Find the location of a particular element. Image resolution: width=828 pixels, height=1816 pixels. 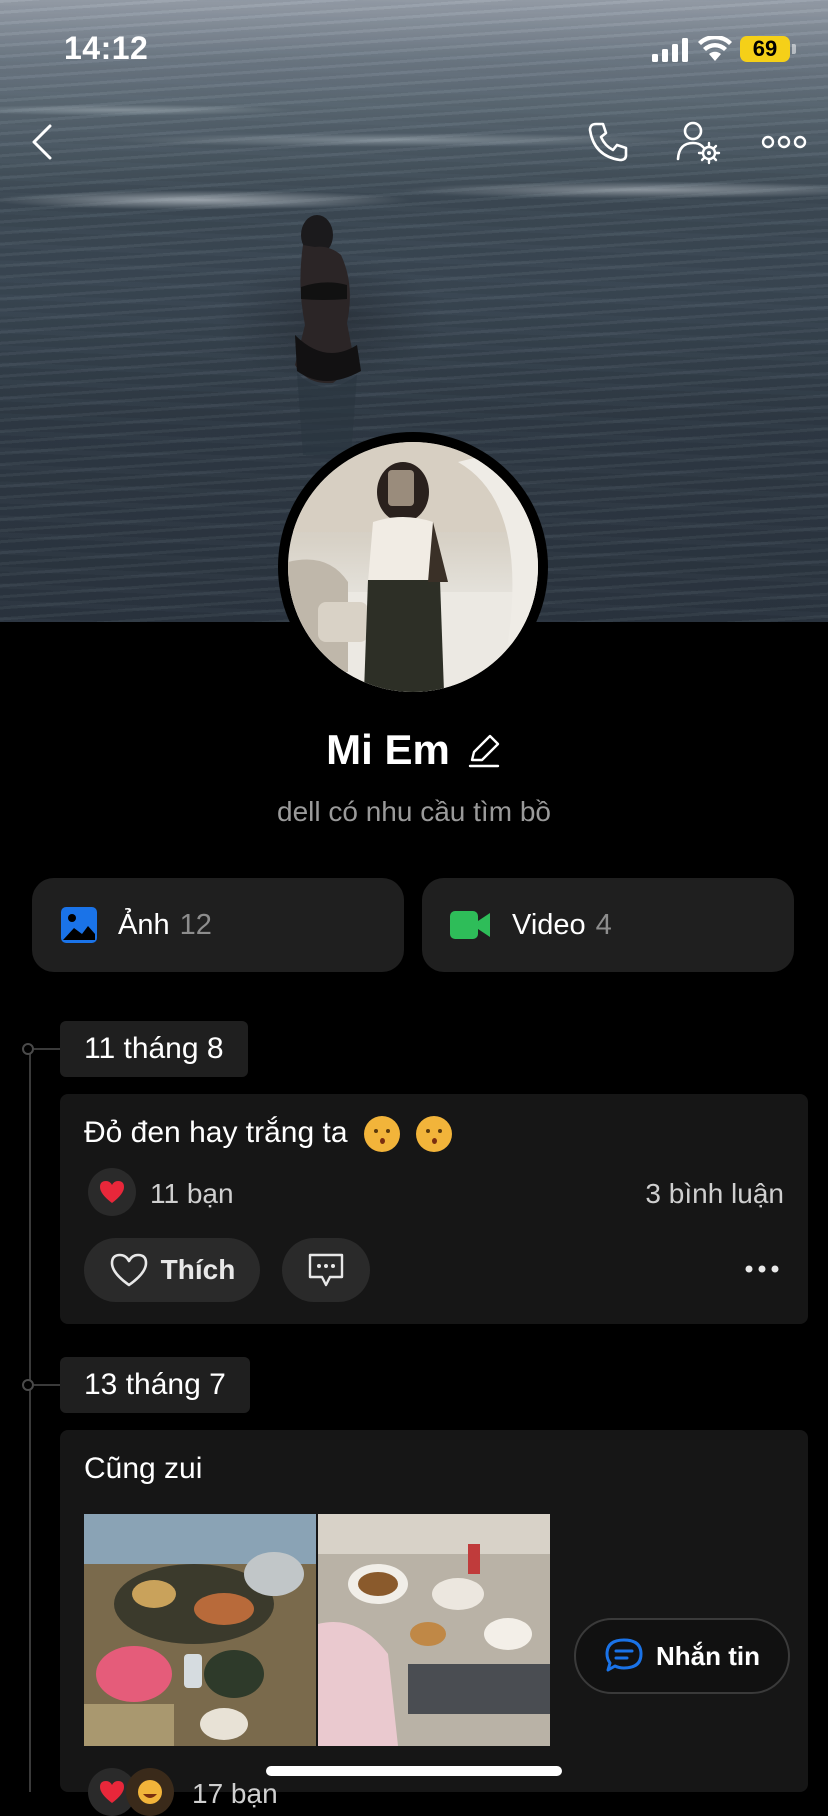

wifi-icon is located at coordinates (715, 48).